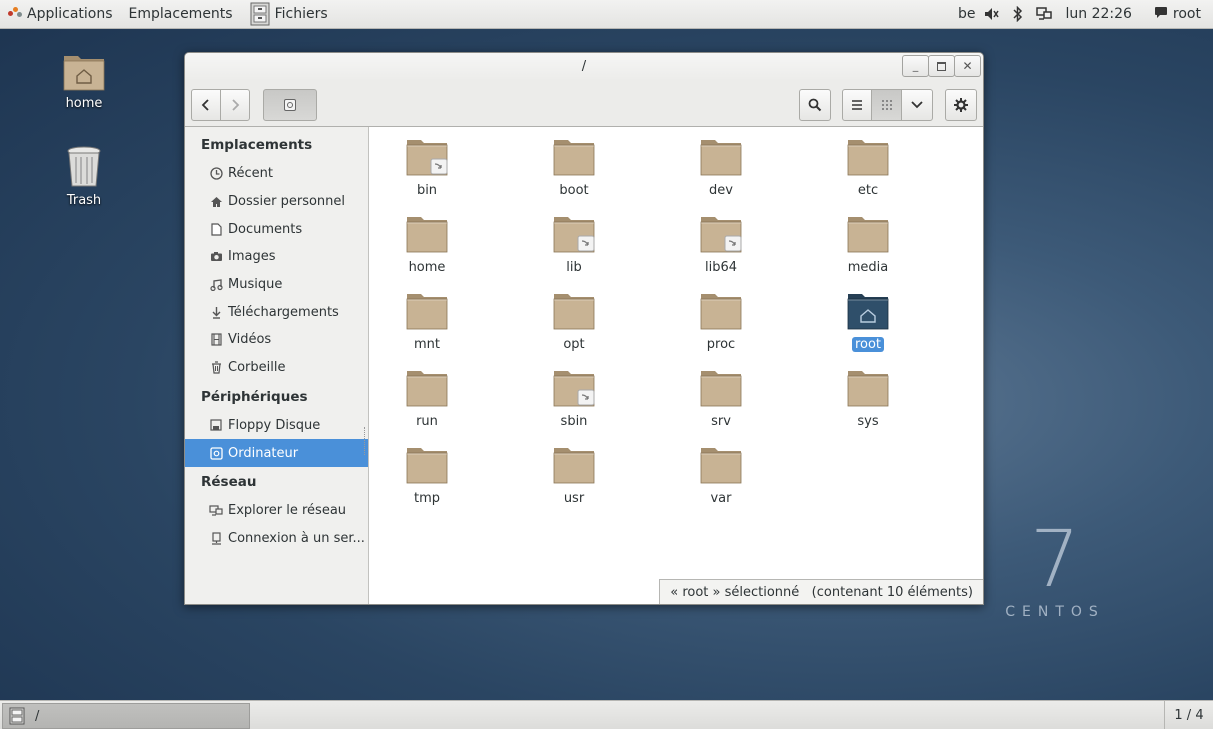 The image size is (1213, 729). Describe the element at coordinates (886, 105) in the screenshot. I see `grid-view-button` at that location.